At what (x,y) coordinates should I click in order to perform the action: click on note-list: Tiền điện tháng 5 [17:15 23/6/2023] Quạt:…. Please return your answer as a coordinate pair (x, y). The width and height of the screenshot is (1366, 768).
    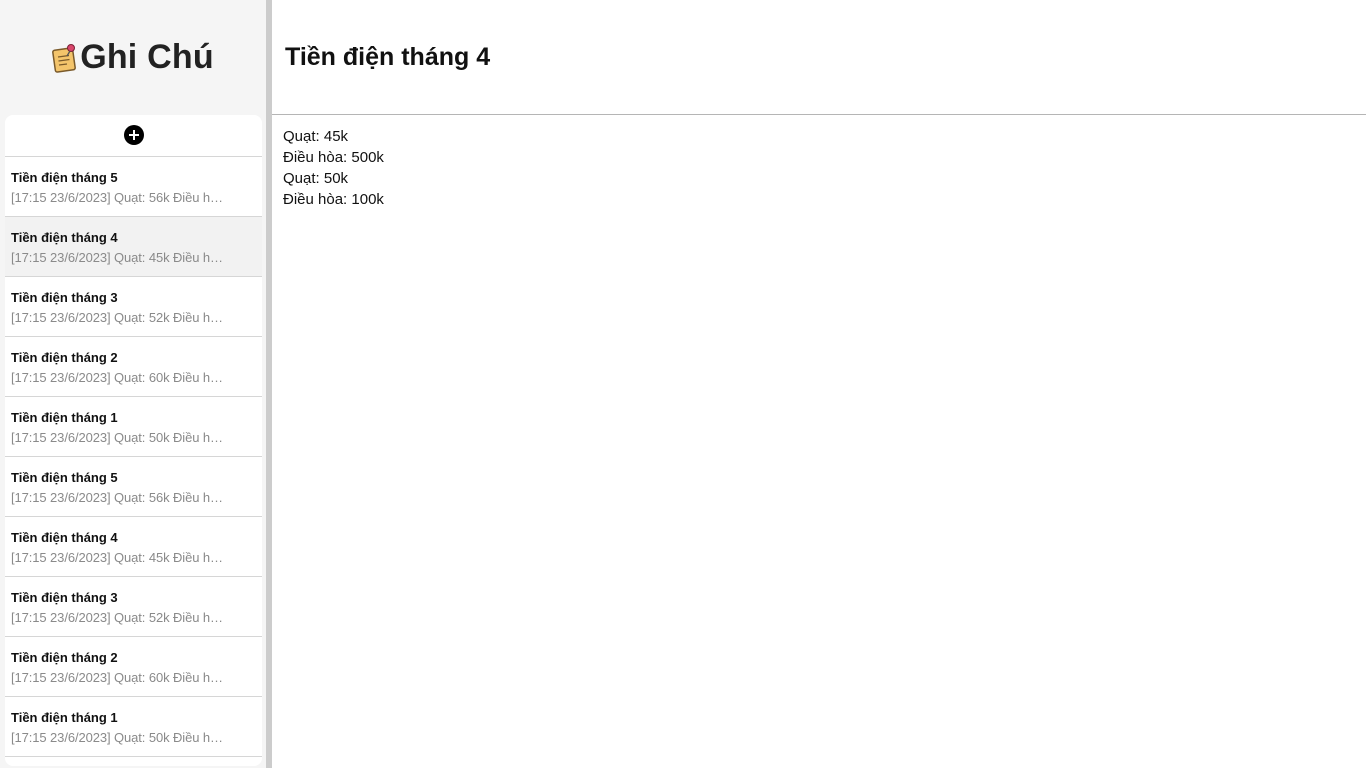
    Looking at the image, I should click on (133, 457).